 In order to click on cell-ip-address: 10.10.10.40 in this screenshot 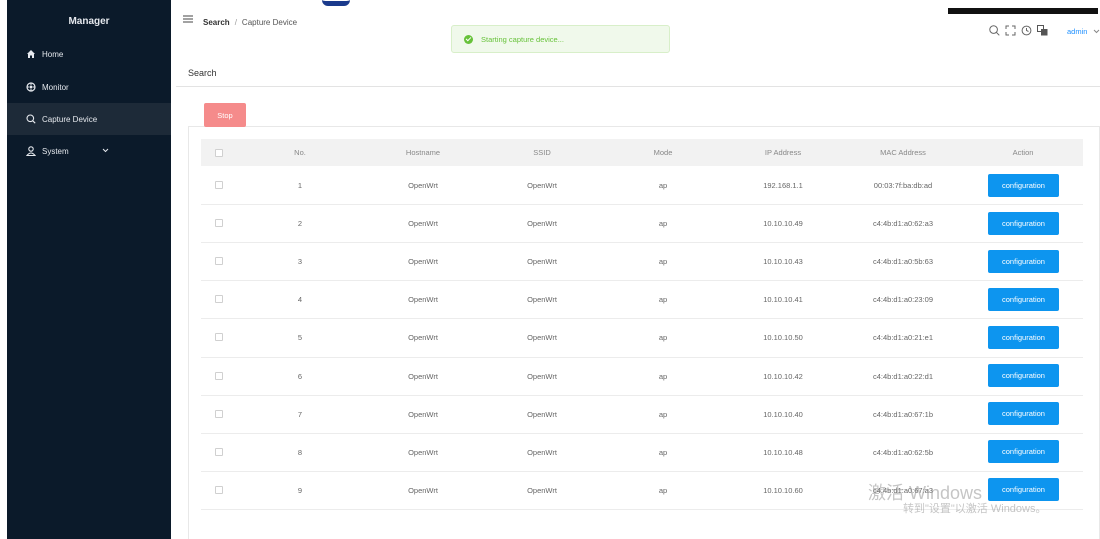, I will do `click(783, 414)`.